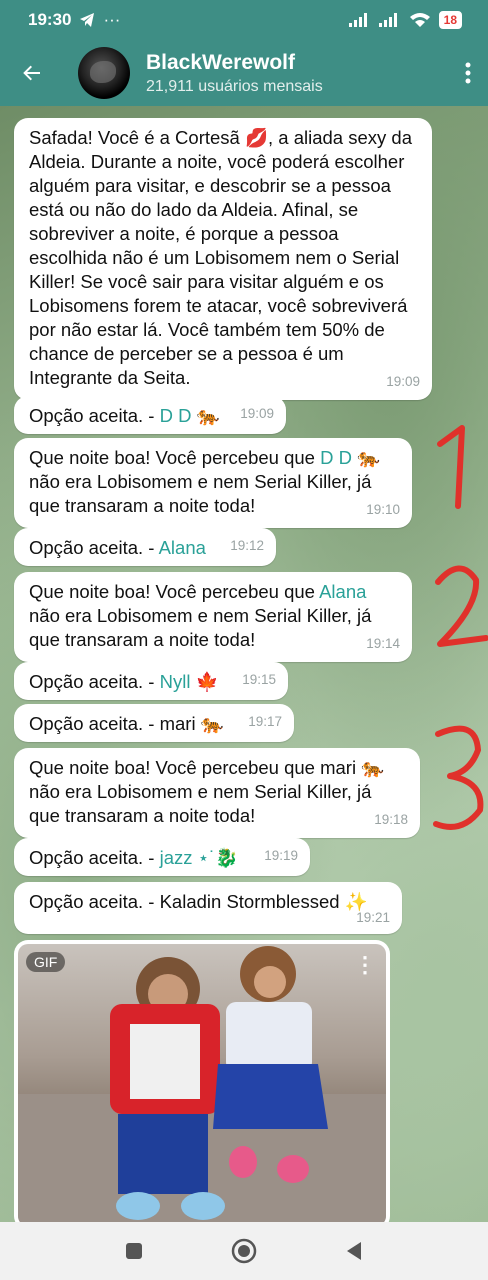 This screenshot has height=1280, width=488. What do you see at coordinates (154, 723) in the screenshot?
I see `message-bubble: Opção aceita. - mari 🐅 19:17` at bounding box center [154, 723].